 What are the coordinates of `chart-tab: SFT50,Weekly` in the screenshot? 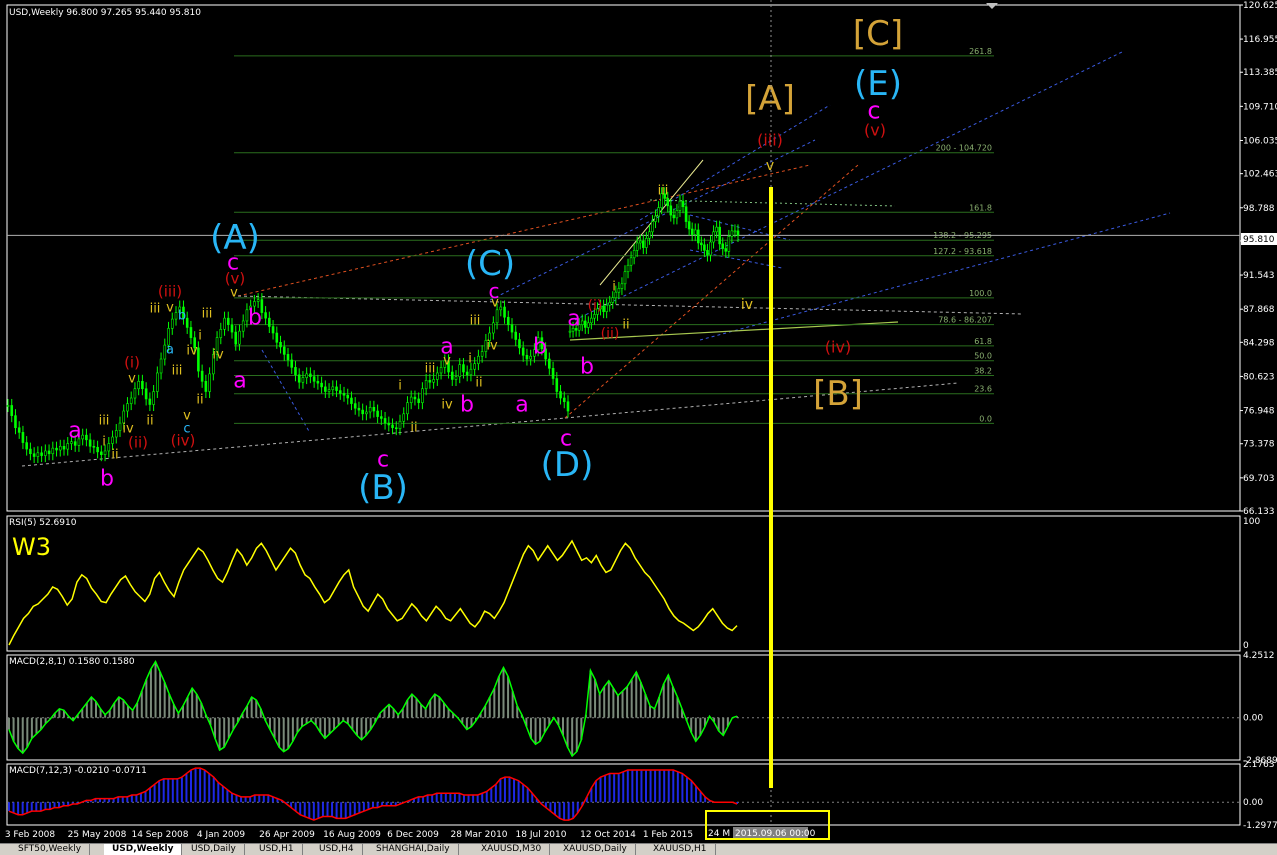 It's located at (50, 849).